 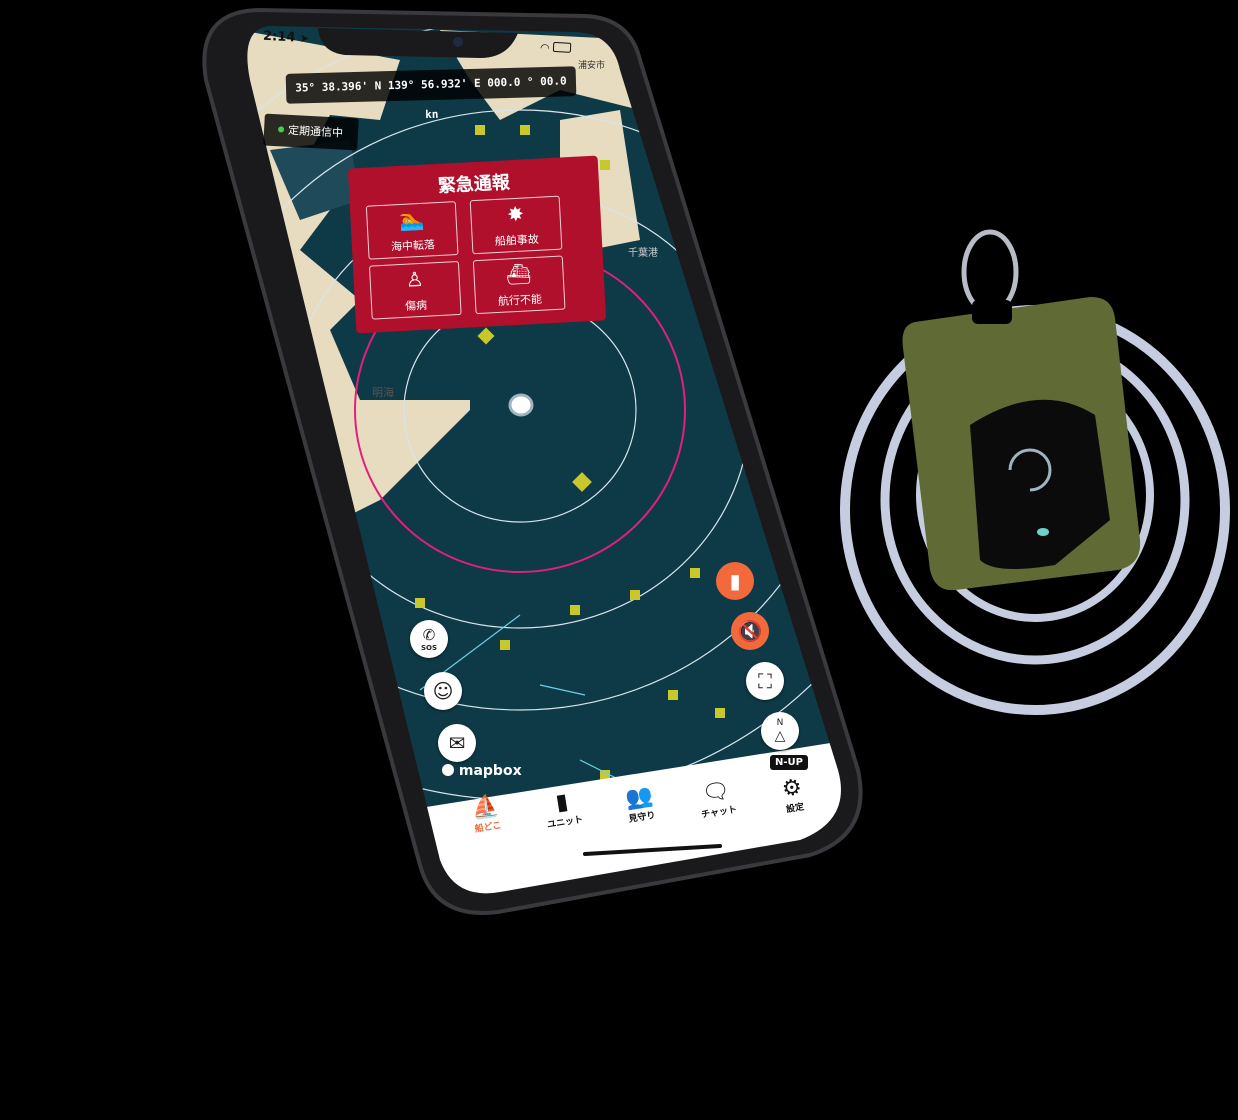 What do you see at coordinates (789, 762) in the screenshot?
I see `north-up-badge: N-UP` at bounding box center [789, 762].